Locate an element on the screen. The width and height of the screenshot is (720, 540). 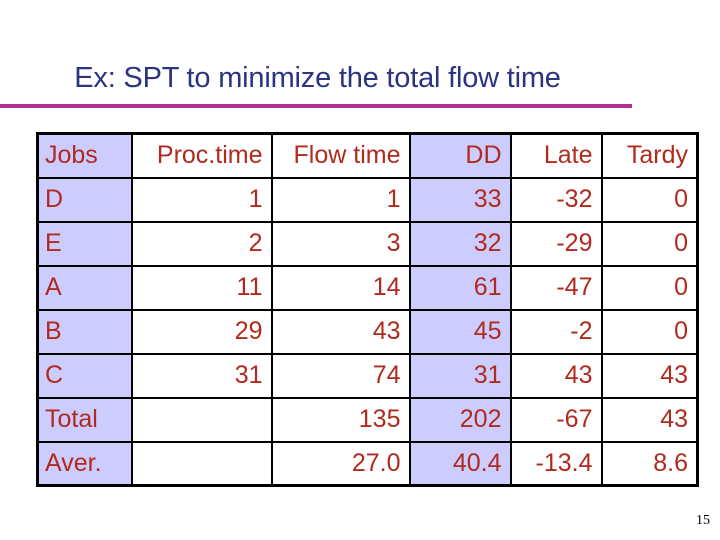
cell-proc-time: 1 is located at coordinates (201, 199).